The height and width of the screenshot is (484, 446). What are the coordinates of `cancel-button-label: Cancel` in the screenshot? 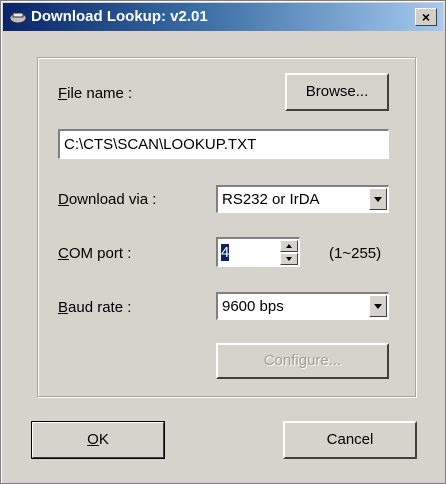 It's located at (350, 439).